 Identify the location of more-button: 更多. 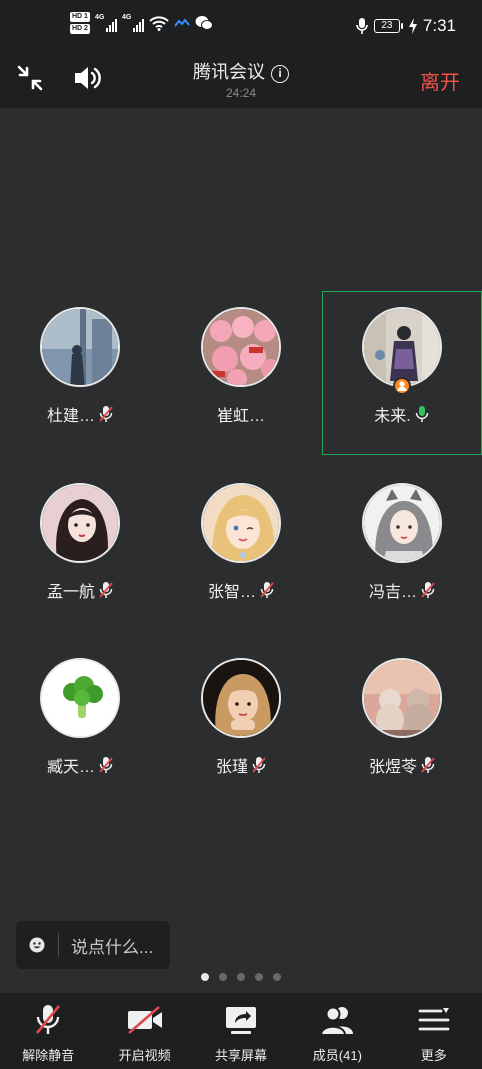
(434, 1031).